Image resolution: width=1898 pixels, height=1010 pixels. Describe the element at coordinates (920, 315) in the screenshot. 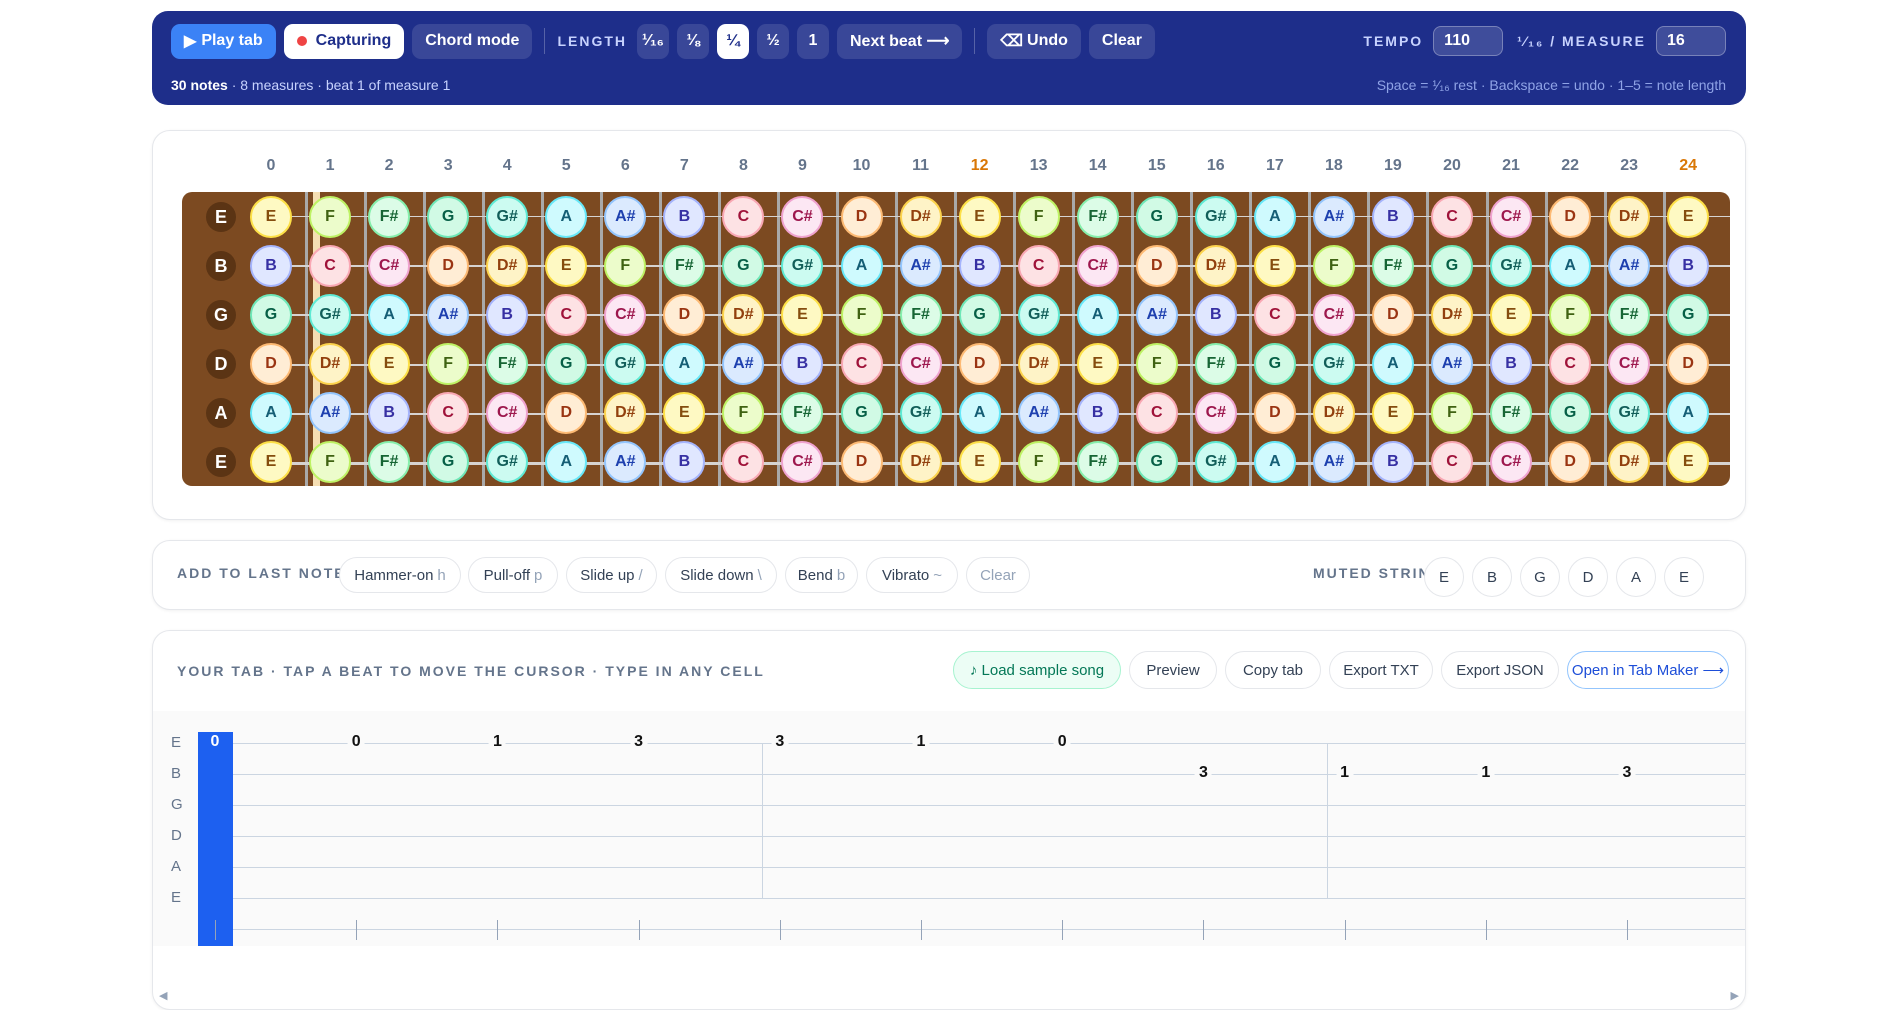

I see `fret-note-button: F#` at that location.